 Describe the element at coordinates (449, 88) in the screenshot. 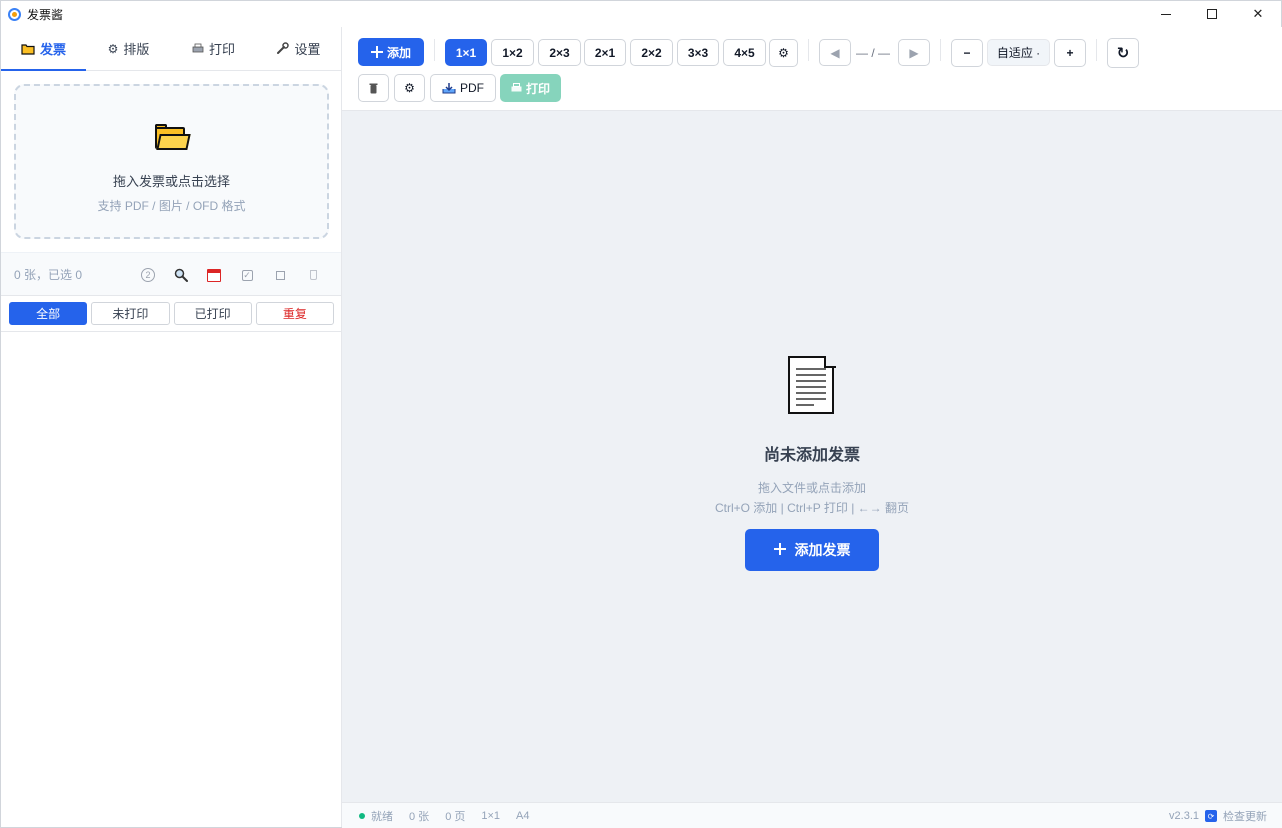

I see `download-tray-icon` at that location.